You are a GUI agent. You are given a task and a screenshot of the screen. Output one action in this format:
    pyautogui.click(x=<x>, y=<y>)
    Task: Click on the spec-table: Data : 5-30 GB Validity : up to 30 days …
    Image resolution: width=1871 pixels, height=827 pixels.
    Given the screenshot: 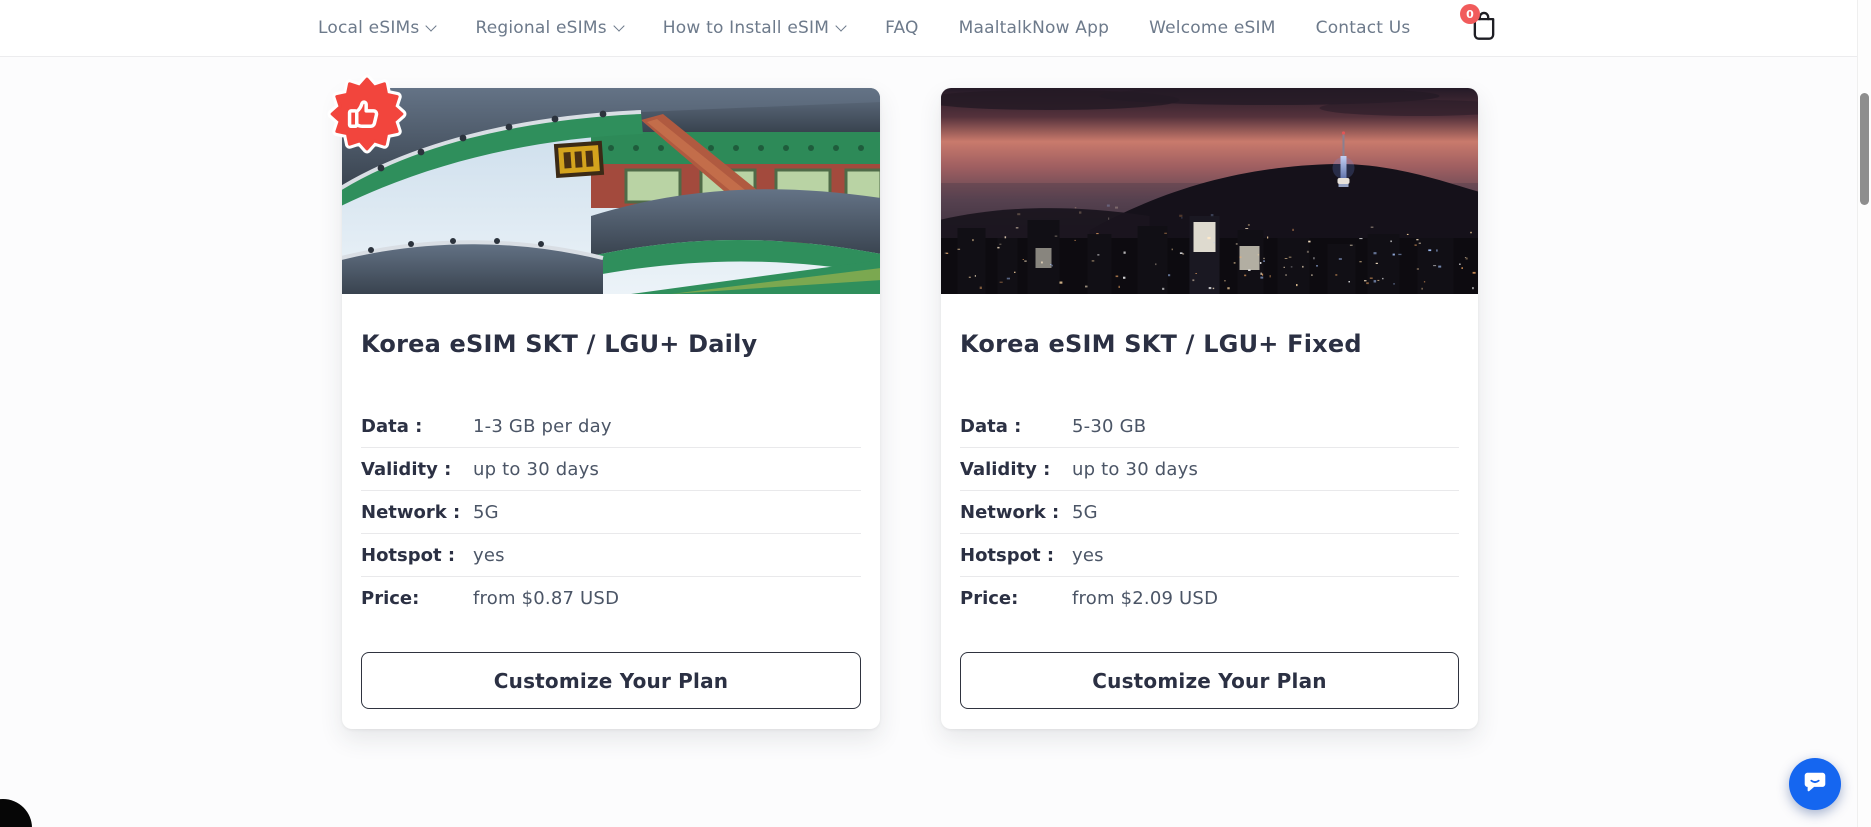 What is the action you would take?
    pyautogui.click(x=1209, y=512)
    